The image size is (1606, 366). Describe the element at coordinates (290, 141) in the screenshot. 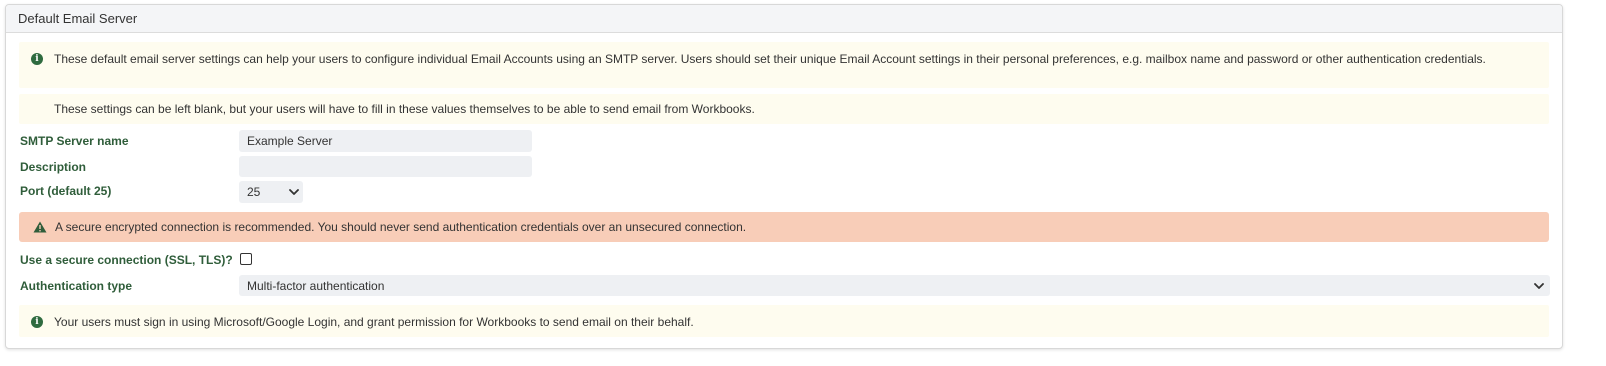

I see `smtp-server-value: Example Server` at that location.